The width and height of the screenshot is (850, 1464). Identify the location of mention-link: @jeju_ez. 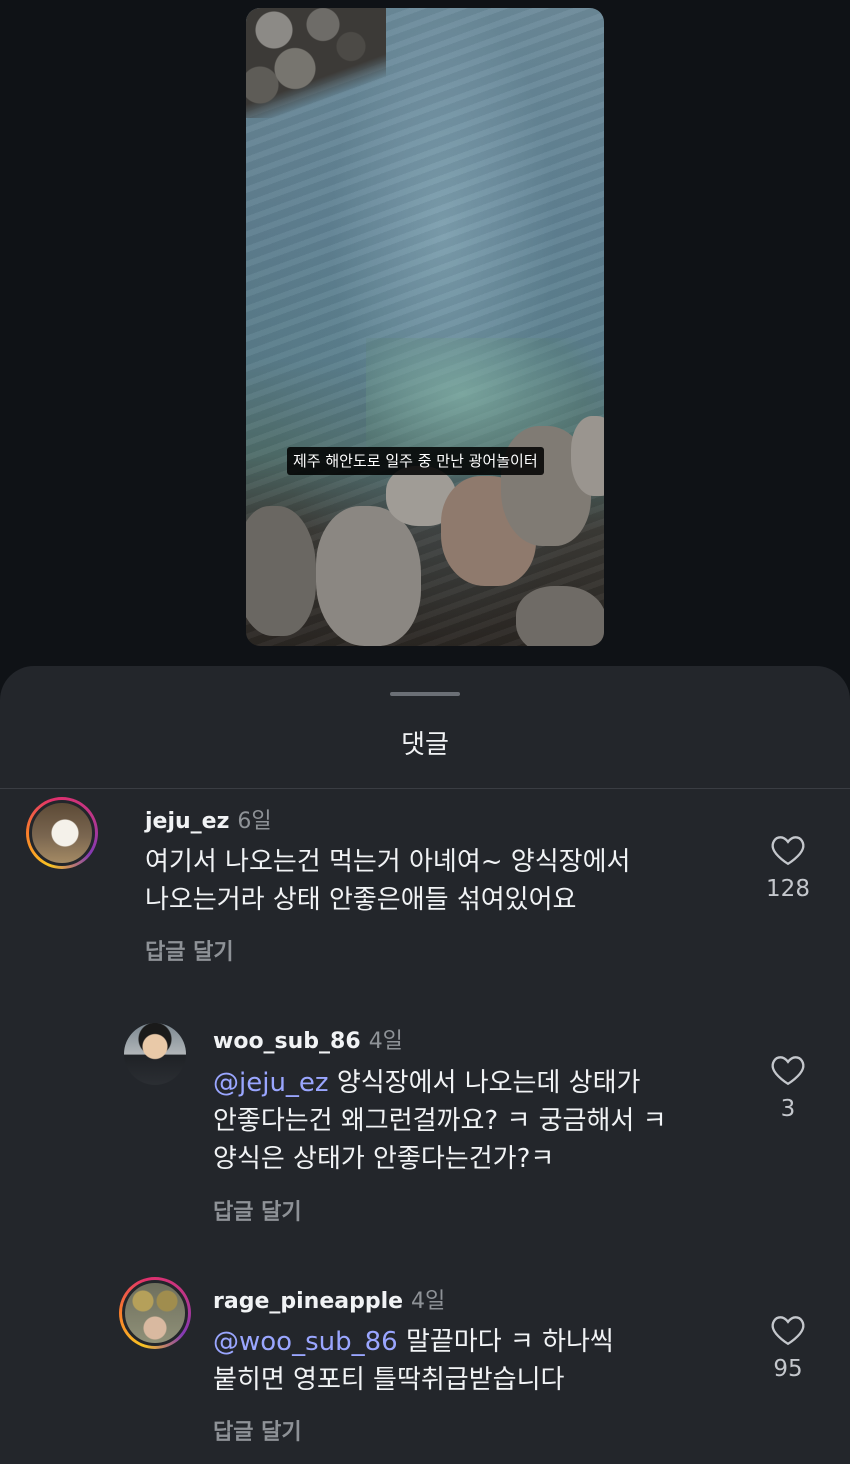
(271, 1083).